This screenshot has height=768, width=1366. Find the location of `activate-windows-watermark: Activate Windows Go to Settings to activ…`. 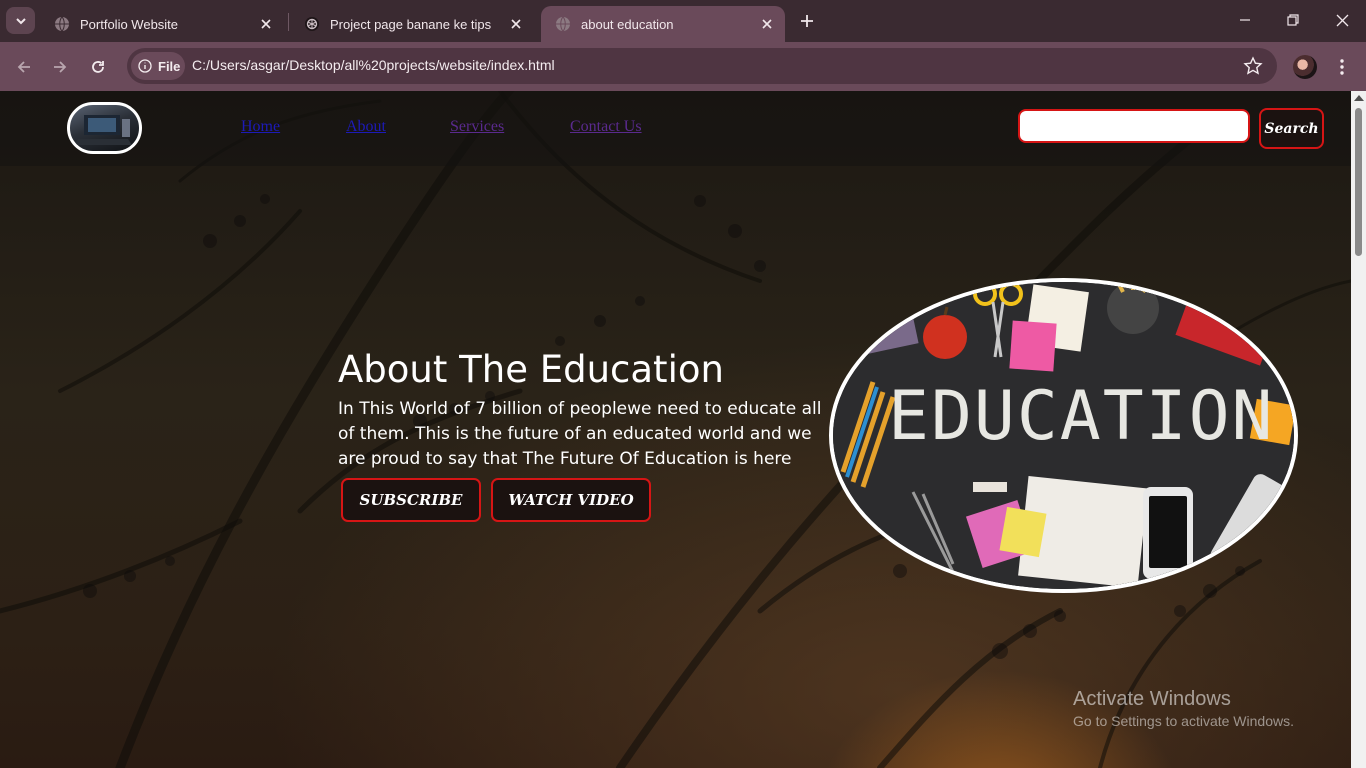

activate-windows-watermark: Activate Windows Go to Settings to activ… is located at coordinates (1183, 708).